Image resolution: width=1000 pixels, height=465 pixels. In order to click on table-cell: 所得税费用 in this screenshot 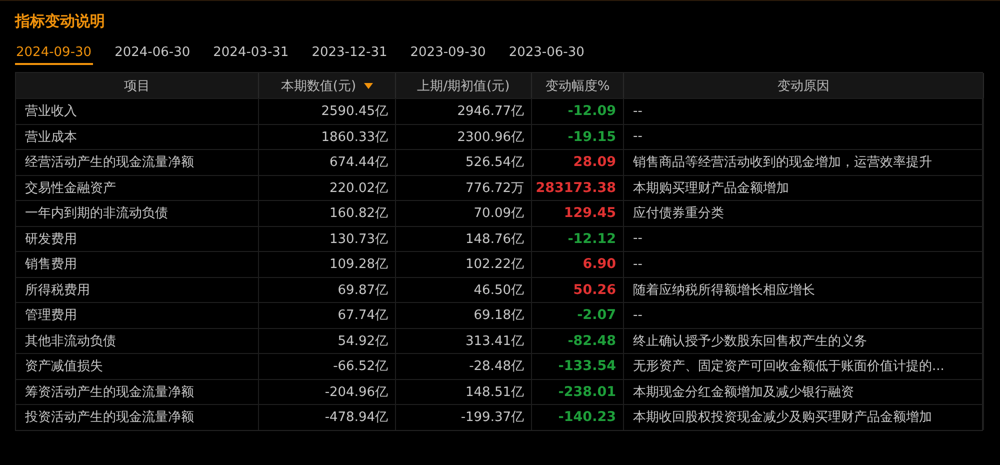, I will do `click(137, 289)`.